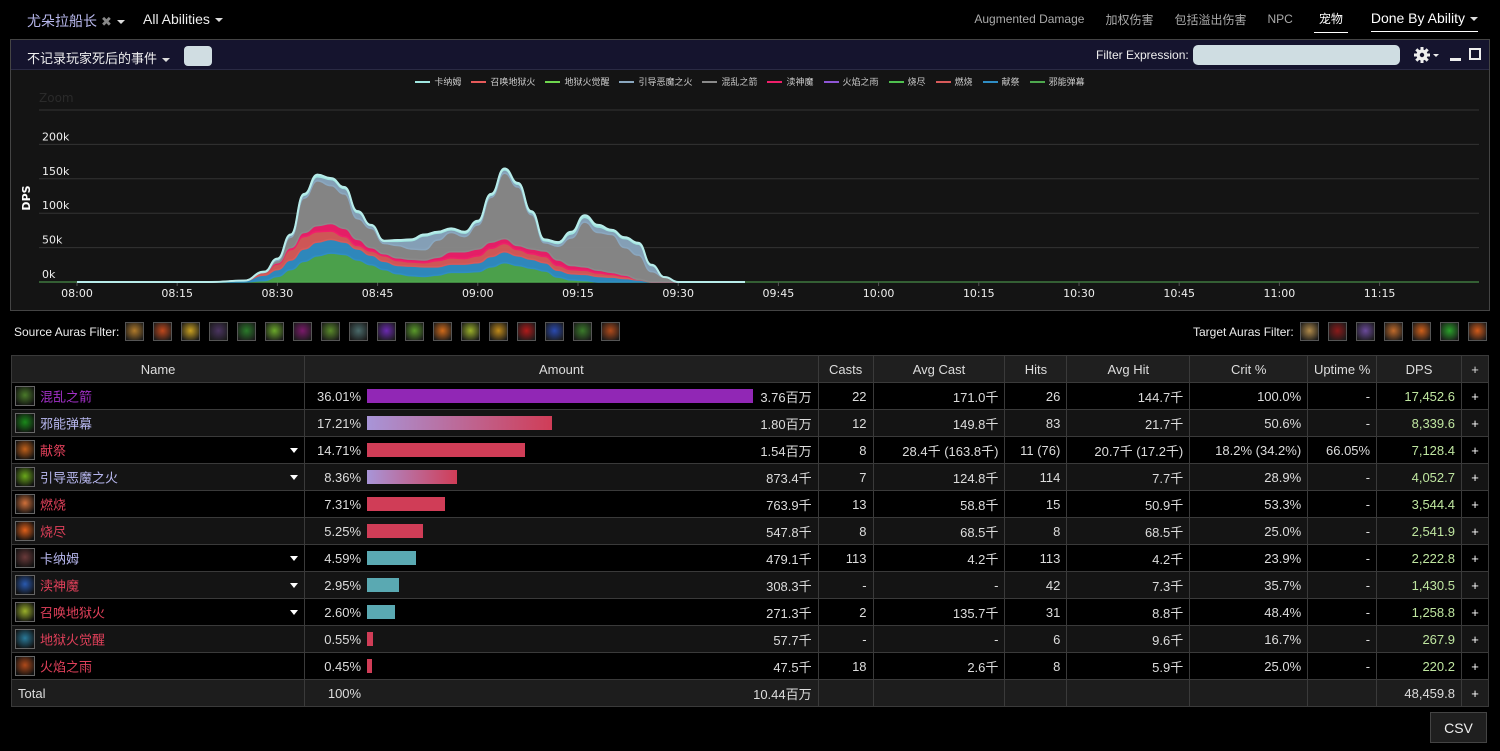  I want to click on col-add: +, so click(1475, 369).